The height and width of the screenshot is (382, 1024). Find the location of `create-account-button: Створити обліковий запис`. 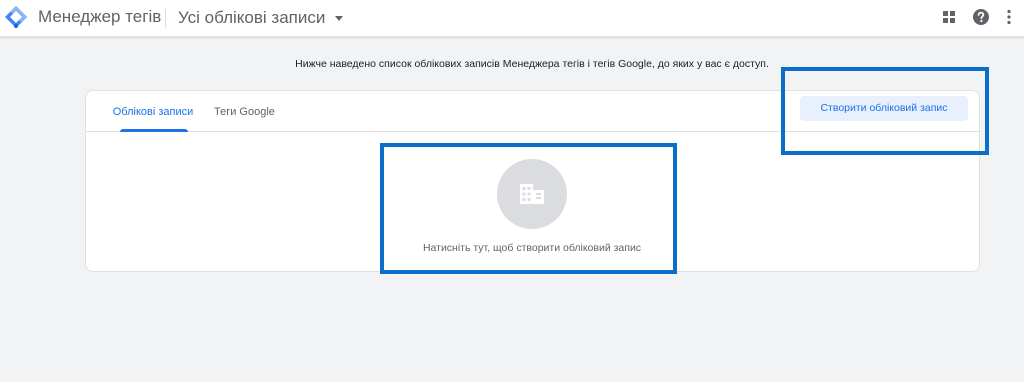

create-account-button: Створити обліковий запис is located at coordinates (884, 108).